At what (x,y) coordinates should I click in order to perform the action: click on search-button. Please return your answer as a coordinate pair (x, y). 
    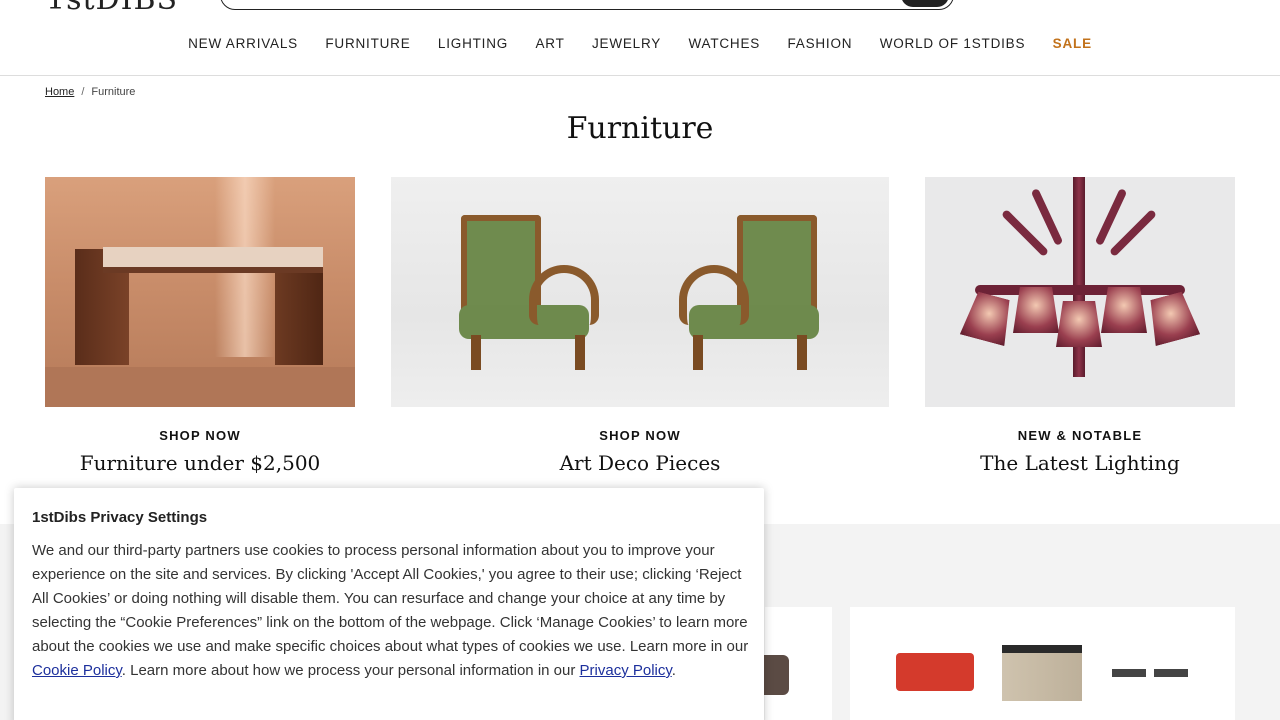
    Looking at the image, I should click on (925, 3).